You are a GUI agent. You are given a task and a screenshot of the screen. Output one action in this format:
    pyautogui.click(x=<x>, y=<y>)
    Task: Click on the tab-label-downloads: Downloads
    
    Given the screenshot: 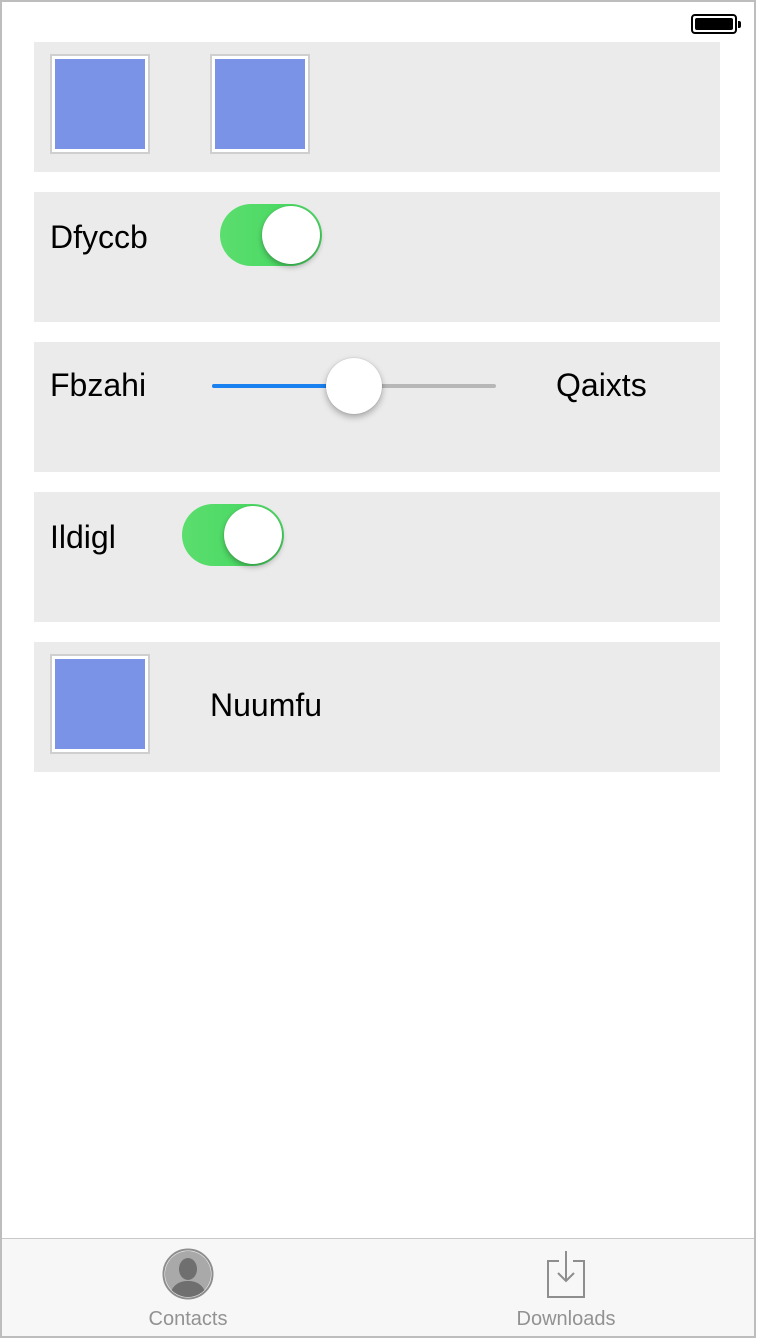 What is the action you would take?
    pyautogui.click(x=566, y=1319)
    